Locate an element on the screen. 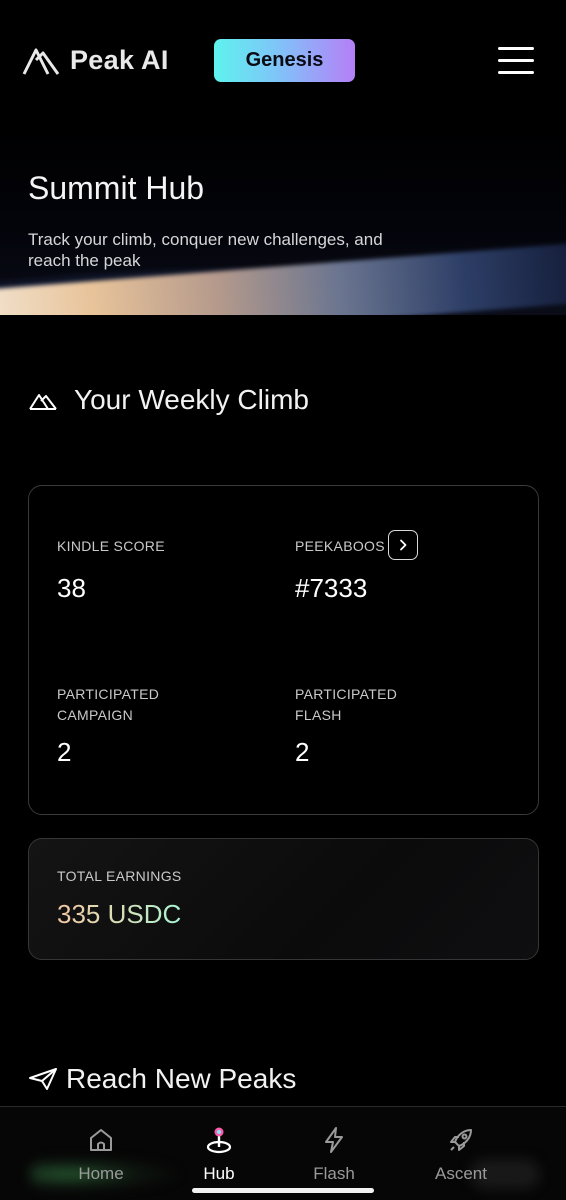 Image resolution: width=566 pixels, height=1200 pixels. participated-flash-label: PARTICIPATED FLASH is located at coordinates (346, 704).